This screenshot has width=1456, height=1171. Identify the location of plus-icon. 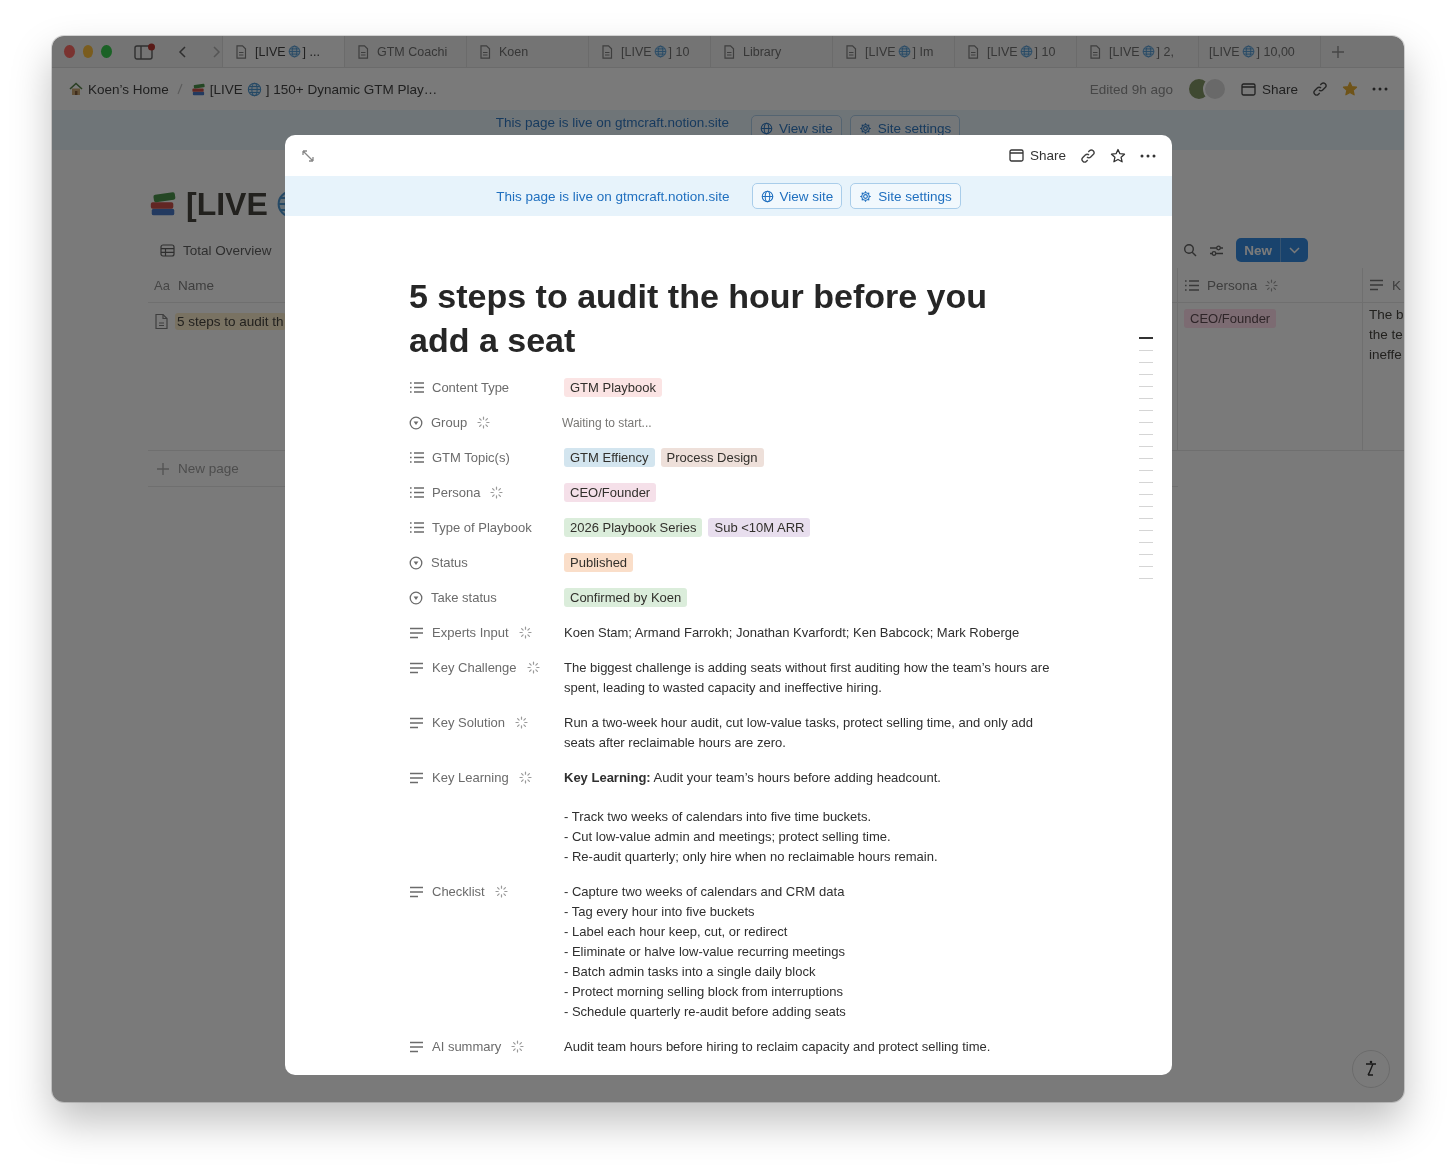
(163, 468).